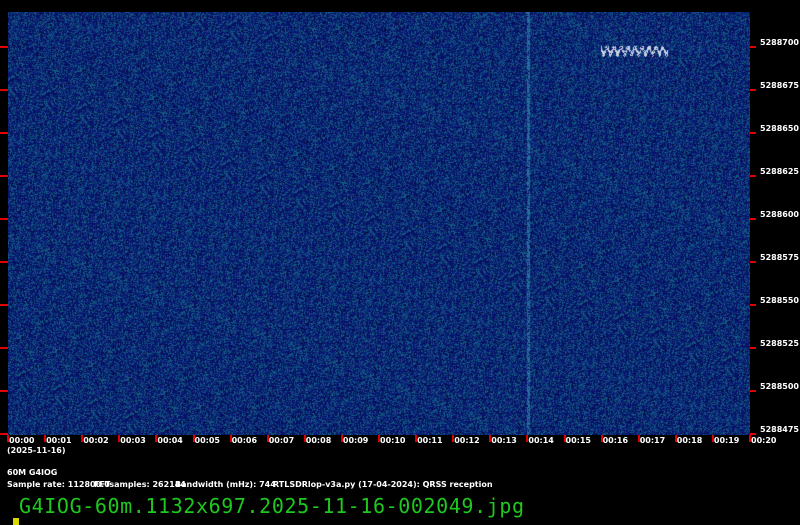 The image size is (800, 525). What do you see at coordinates (59, 440) in the screenshot?
I see `time-label: 00:01` at bounding box center [59, 440].